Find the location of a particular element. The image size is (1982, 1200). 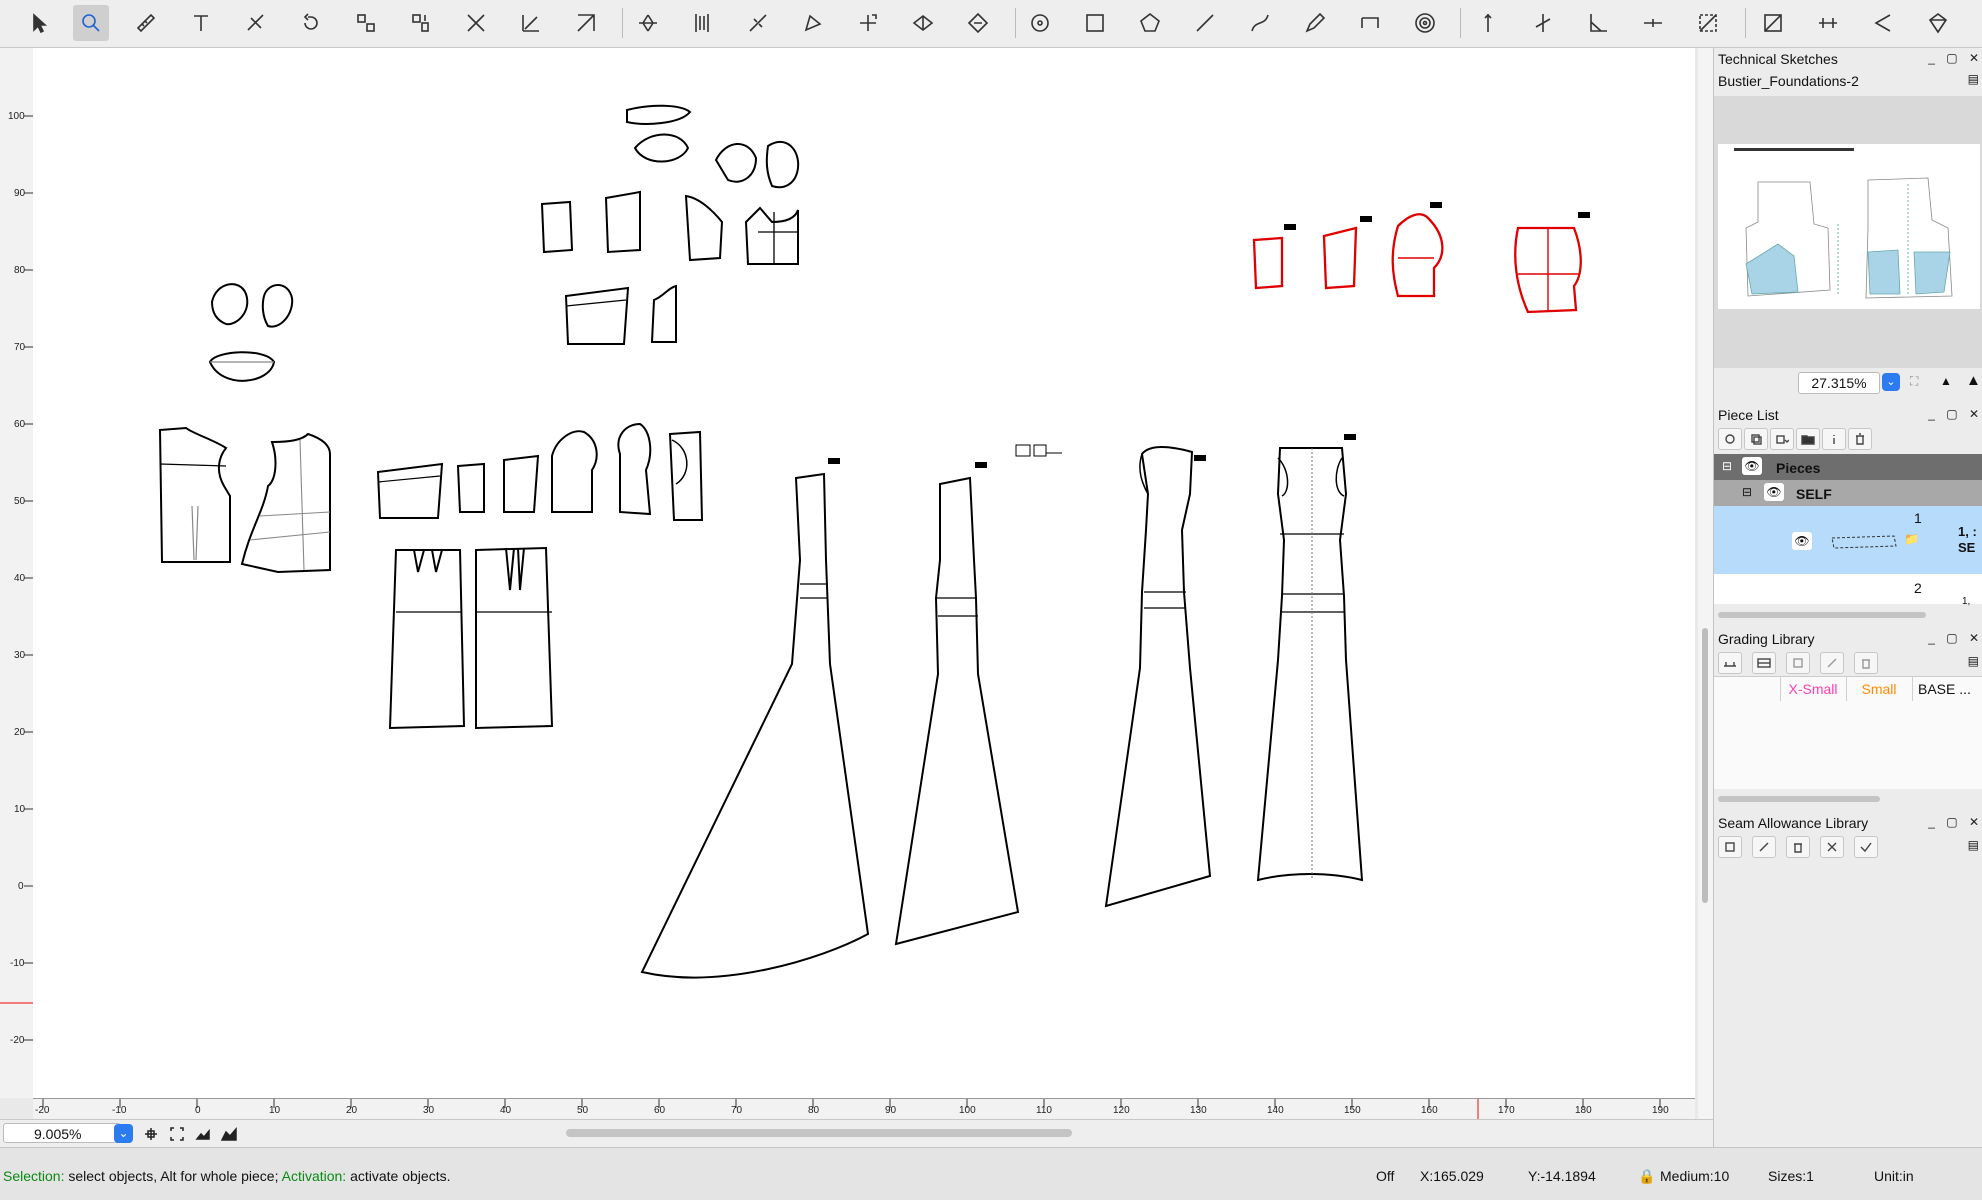

axis-tool-icon is located at coordinates (531, 23).